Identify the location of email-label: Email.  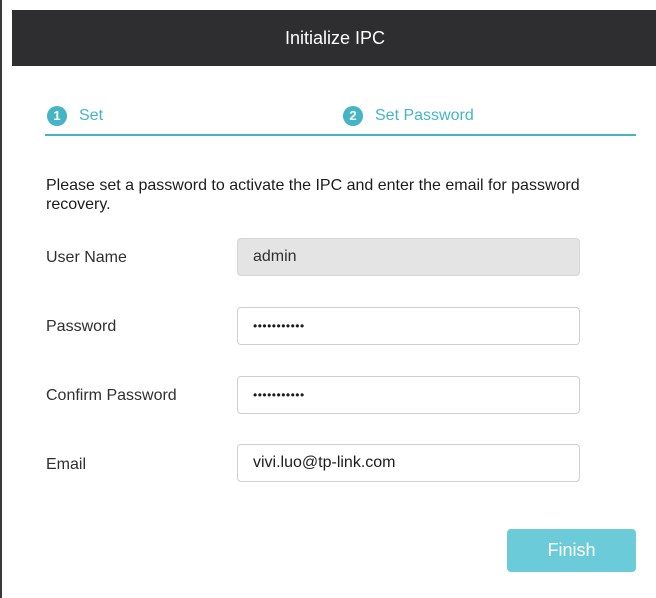
(66, 464).